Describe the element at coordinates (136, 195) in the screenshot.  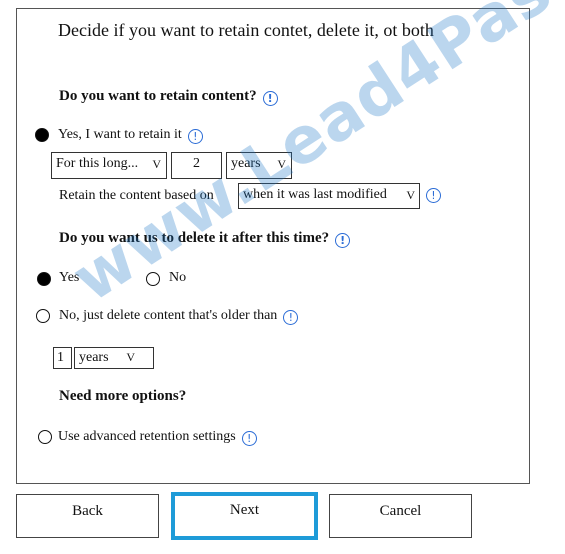
I see `retain-basis-label: Retain the content based on` at that location.